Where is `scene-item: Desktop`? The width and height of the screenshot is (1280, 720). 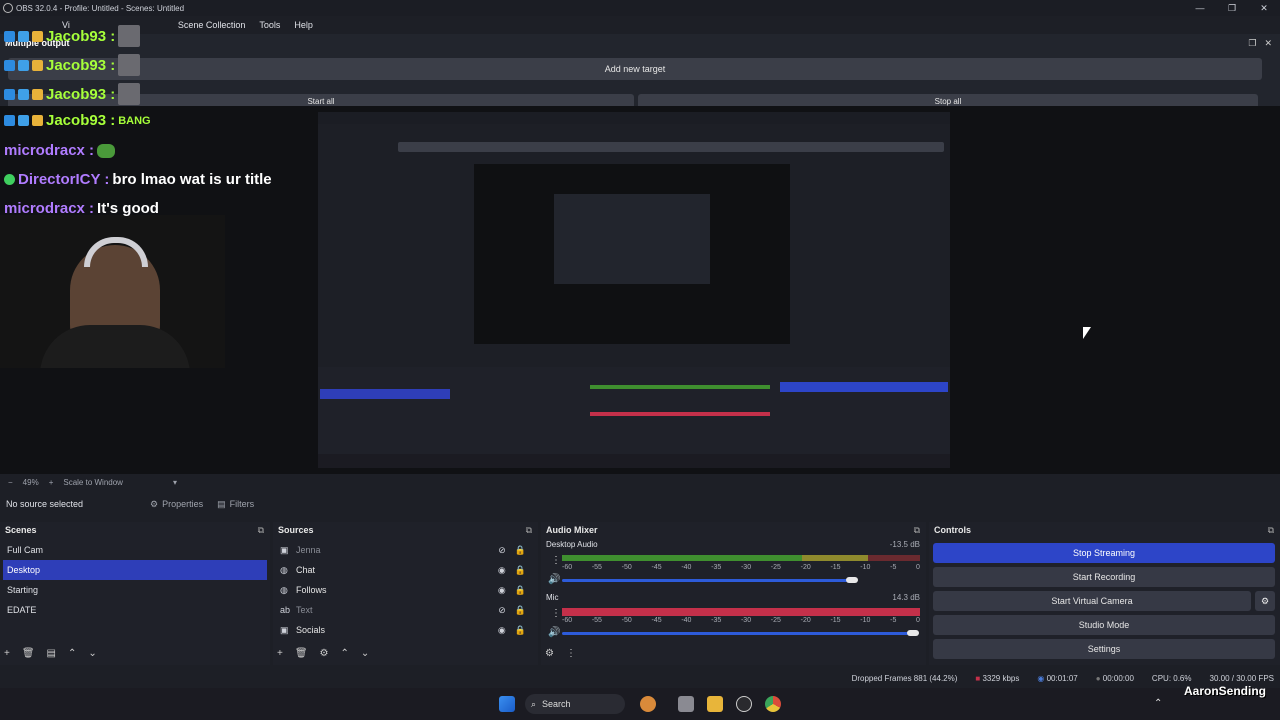
scene-item: Desktop is located at coordinates (135, 570).